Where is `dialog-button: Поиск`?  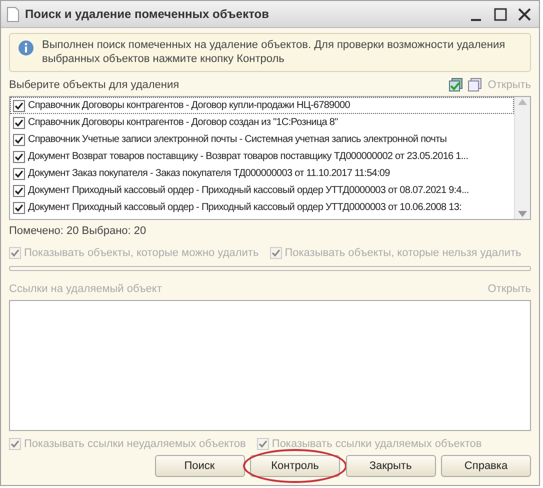
dialog-button: Поиск is located at coordinates (199, 466).